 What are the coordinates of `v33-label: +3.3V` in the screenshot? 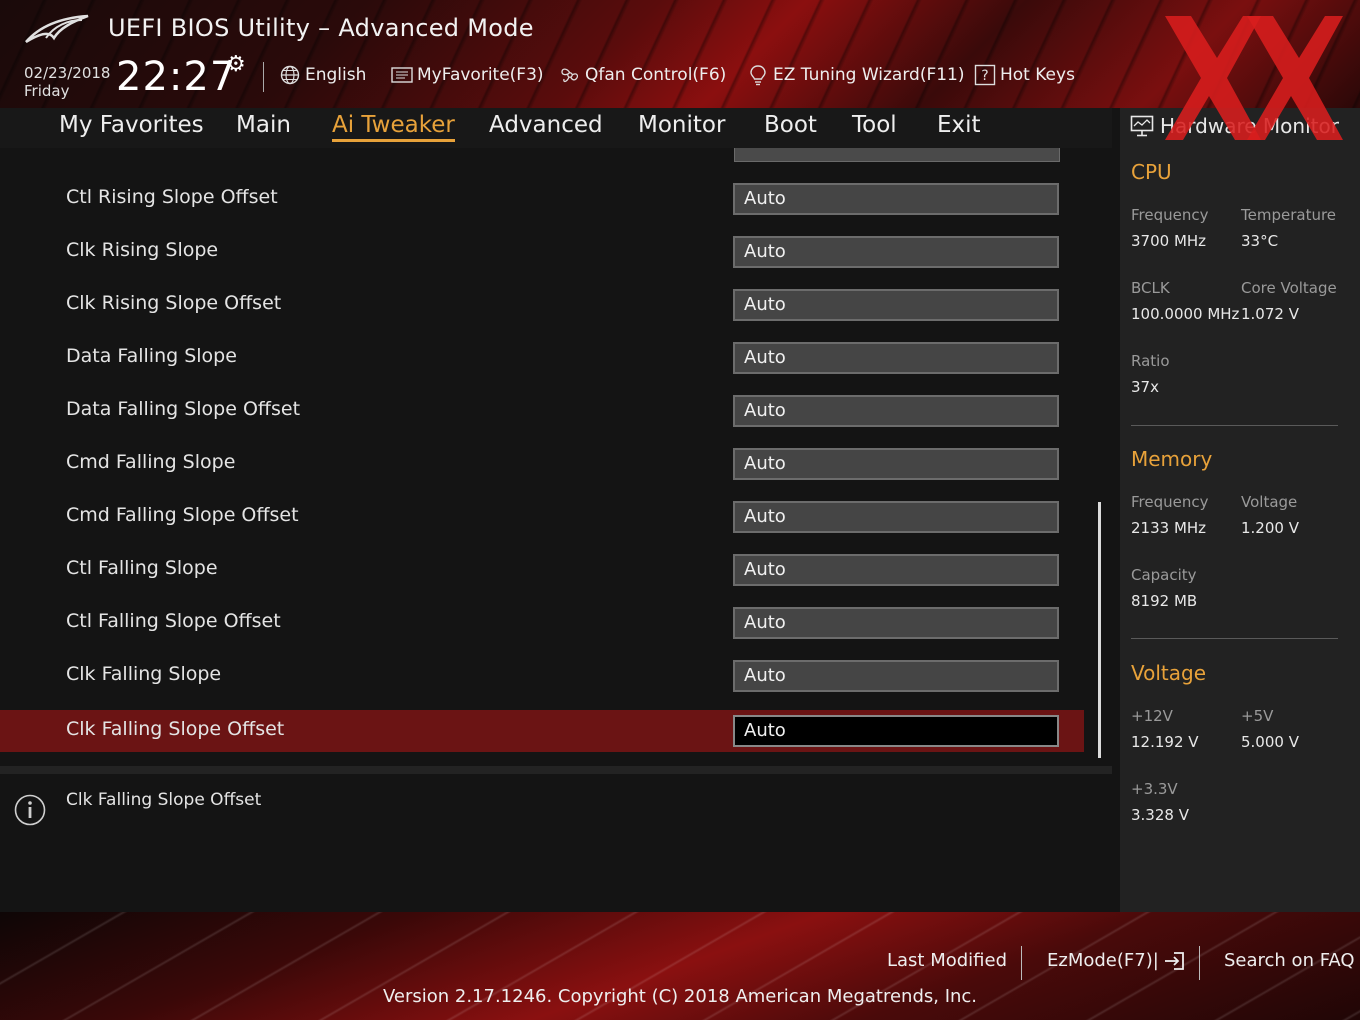 It's located at (1154, 789).